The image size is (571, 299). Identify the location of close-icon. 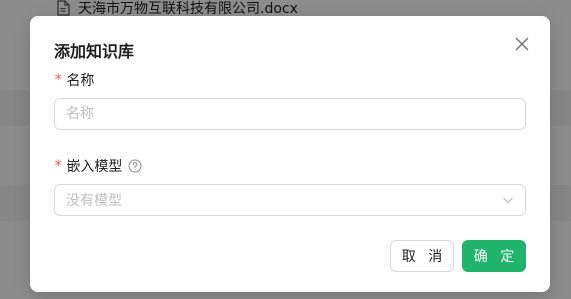
(522, 44).